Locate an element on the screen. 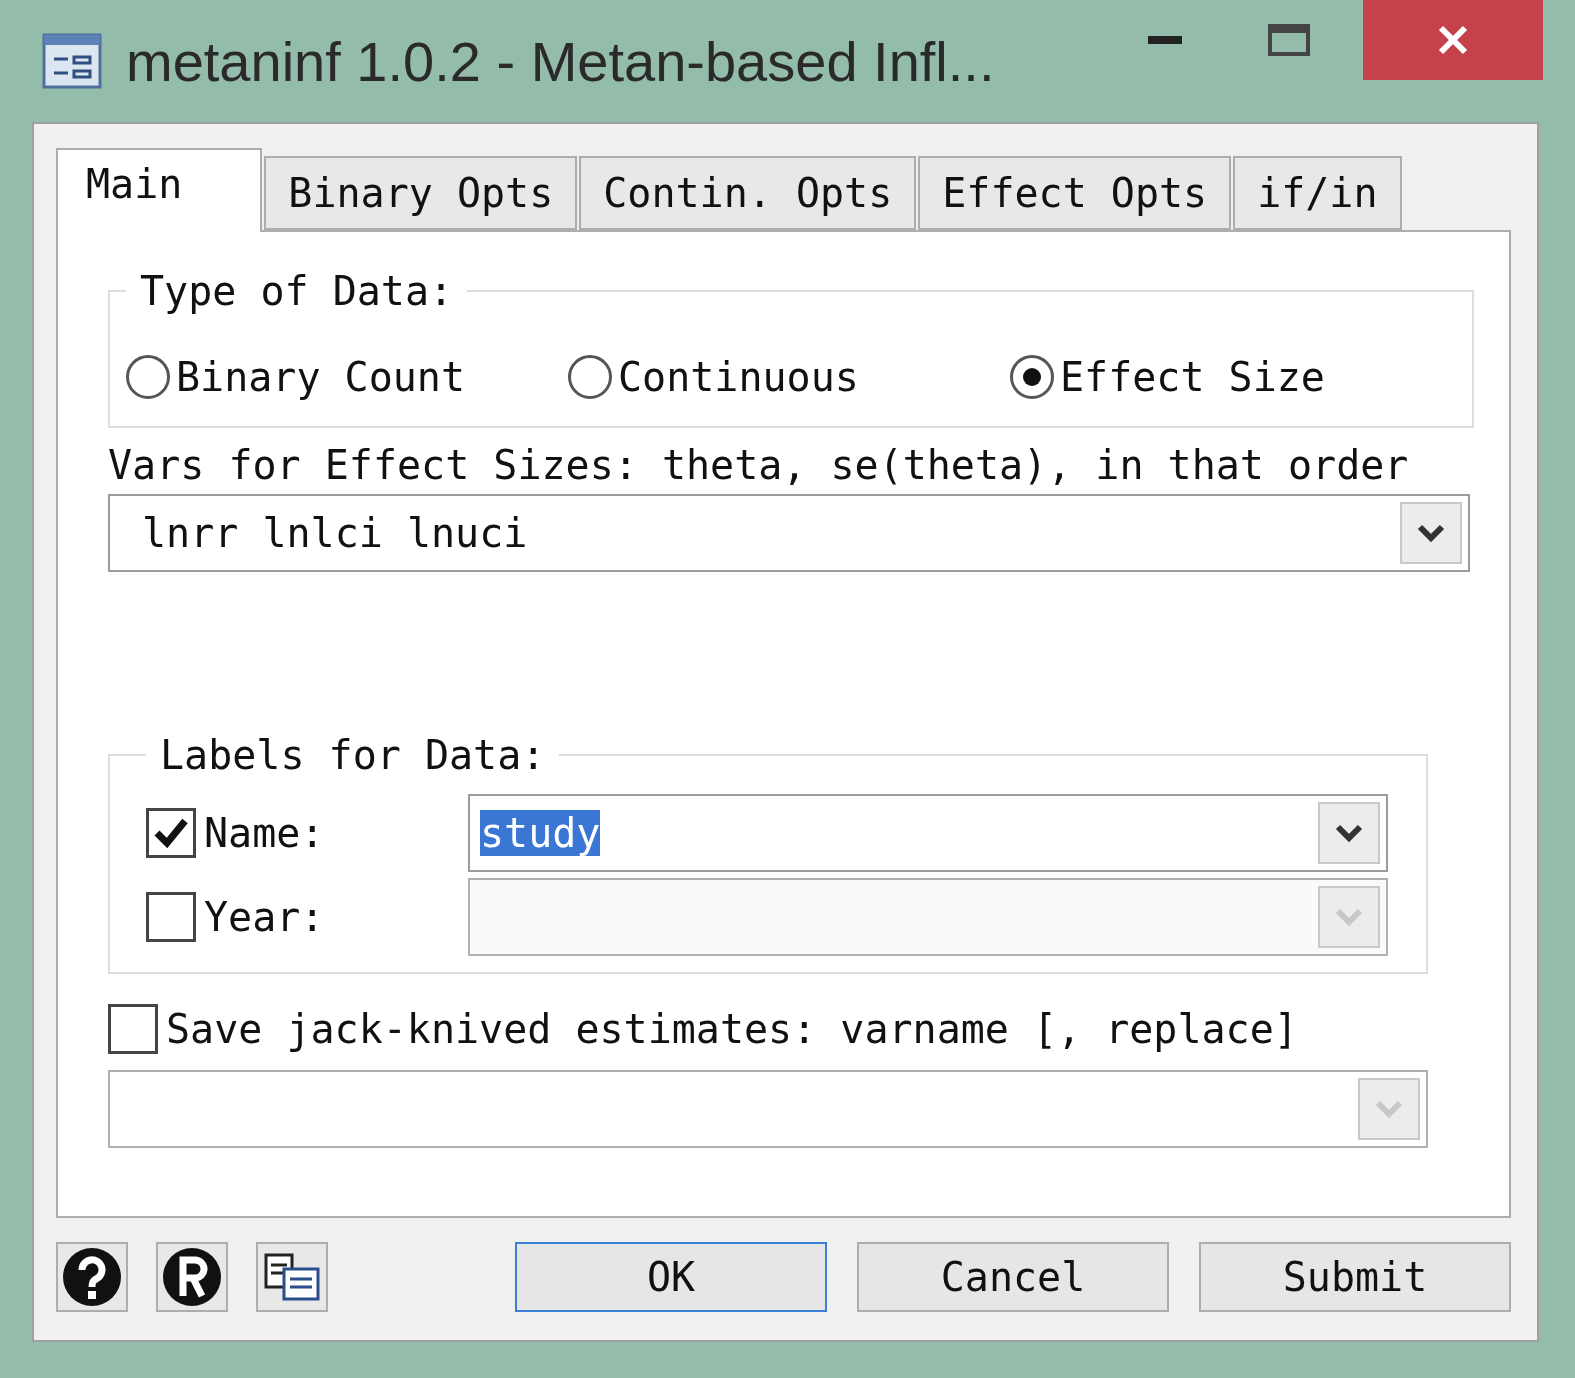 The image size is (1575, 1378). tab: Effect Opts is located at coordinates (1075, 193).